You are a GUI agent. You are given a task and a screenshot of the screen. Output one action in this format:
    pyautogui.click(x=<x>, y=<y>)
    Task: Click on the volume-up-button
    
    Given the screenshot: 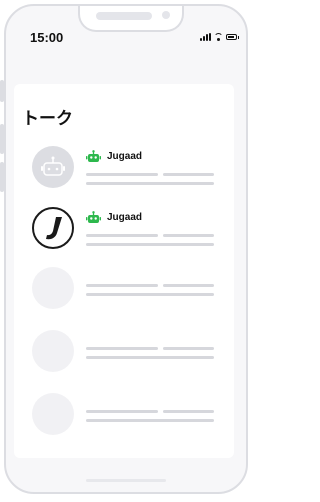 What is the action you would take?
    pyautogui.click(x=2, y=139)
    